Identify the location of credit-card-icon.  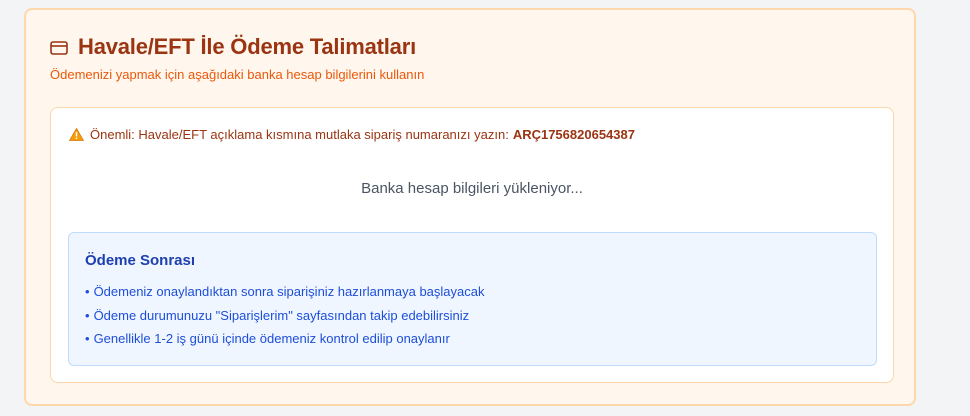
(59, 48).